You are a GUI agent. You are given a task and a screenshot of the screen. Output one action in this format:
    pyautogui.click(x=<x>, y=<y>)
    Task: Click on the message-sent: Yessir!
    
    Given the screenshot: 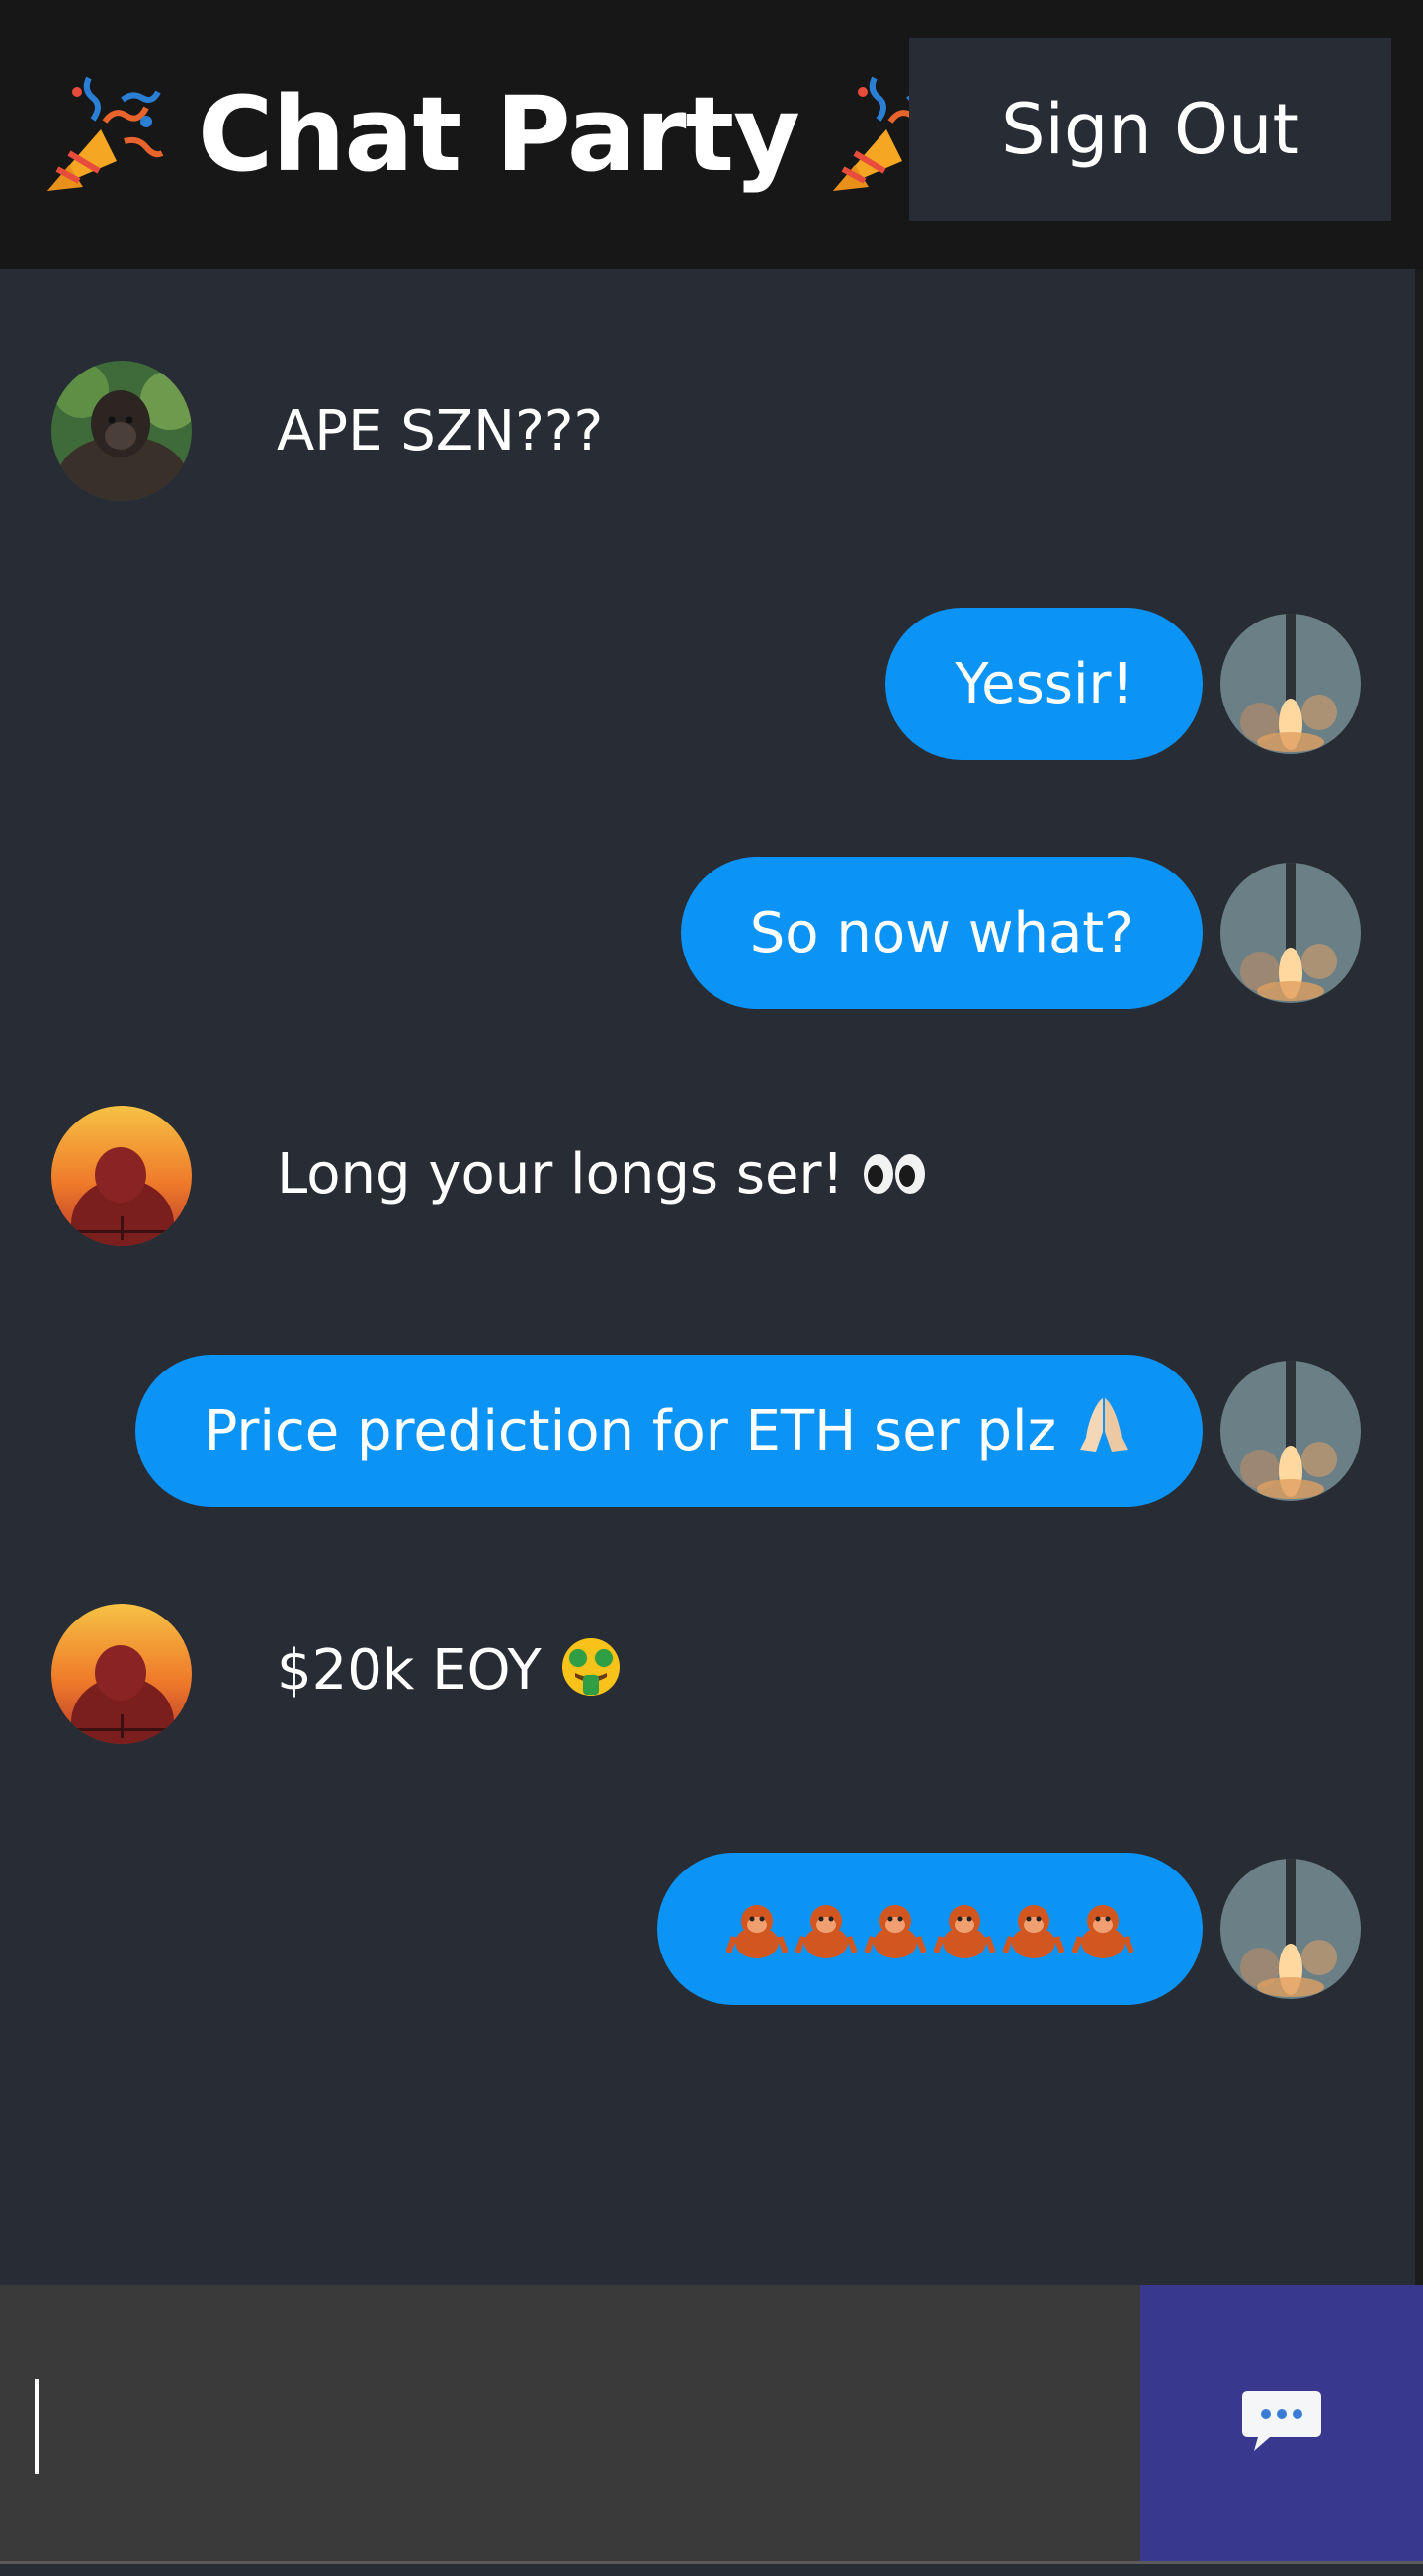 What is the action you would take?
    pyautogui.click(x=1123, y=684)
    